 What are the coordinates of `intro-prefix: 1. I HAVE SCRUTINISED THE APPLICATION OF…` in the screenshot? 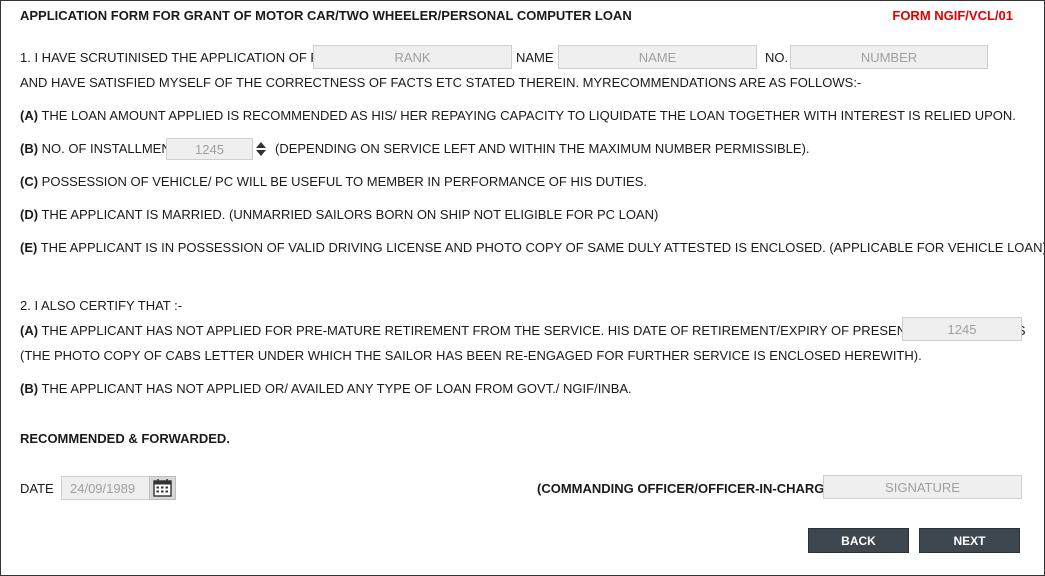 It's located at (183, 57).